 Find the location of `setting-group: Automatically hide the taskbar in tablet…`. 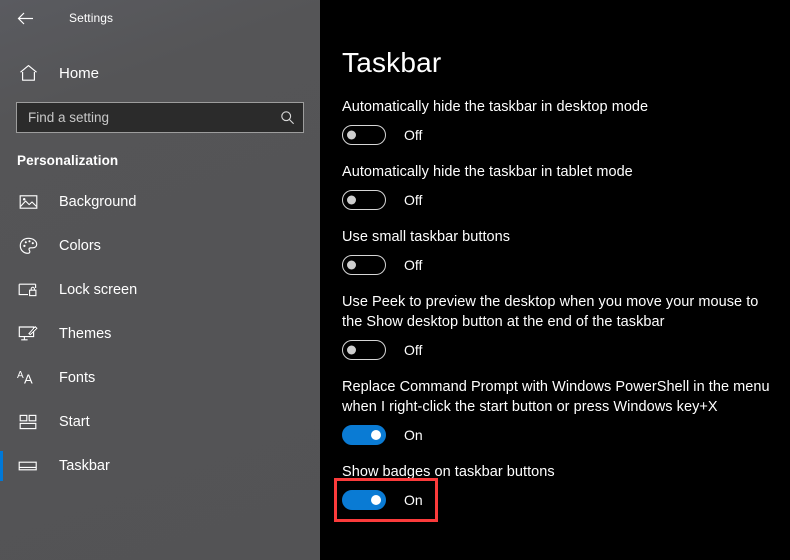

setting-group: Automatically hide the taskbar in tablet… is located at coordinates (558, 186).